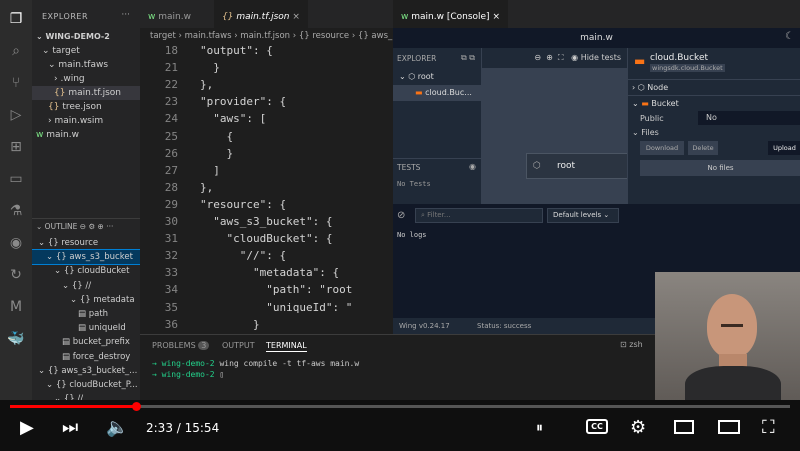 The height and width of the screenshot is (451, 800). I want to click on search-icon: ⌕, so click(16, 51).